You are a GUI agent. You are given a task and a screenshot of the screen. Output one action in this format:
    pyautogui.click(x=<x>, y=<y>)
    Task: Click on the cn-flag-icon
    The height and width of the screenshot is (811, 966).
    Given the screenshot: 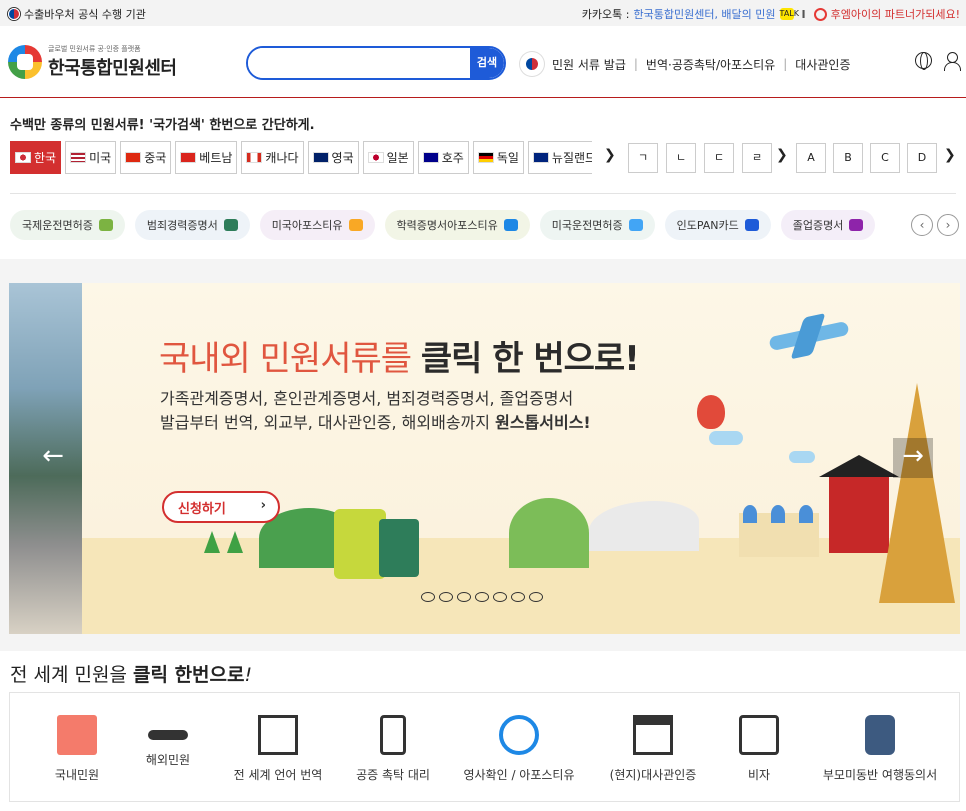 What is the action you would take?
    pyautogui.click(x=133, y=157)
    